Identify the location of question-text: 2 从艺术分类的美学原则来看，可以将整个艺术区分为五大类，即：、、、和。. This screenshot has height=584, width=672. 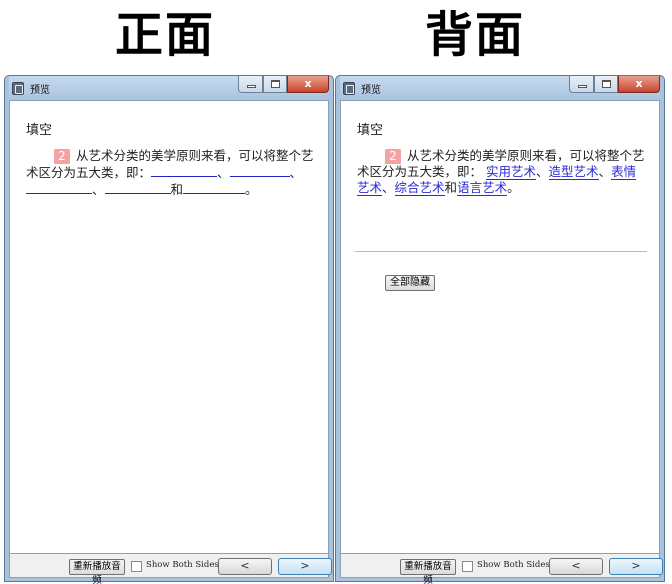
(170, 173).